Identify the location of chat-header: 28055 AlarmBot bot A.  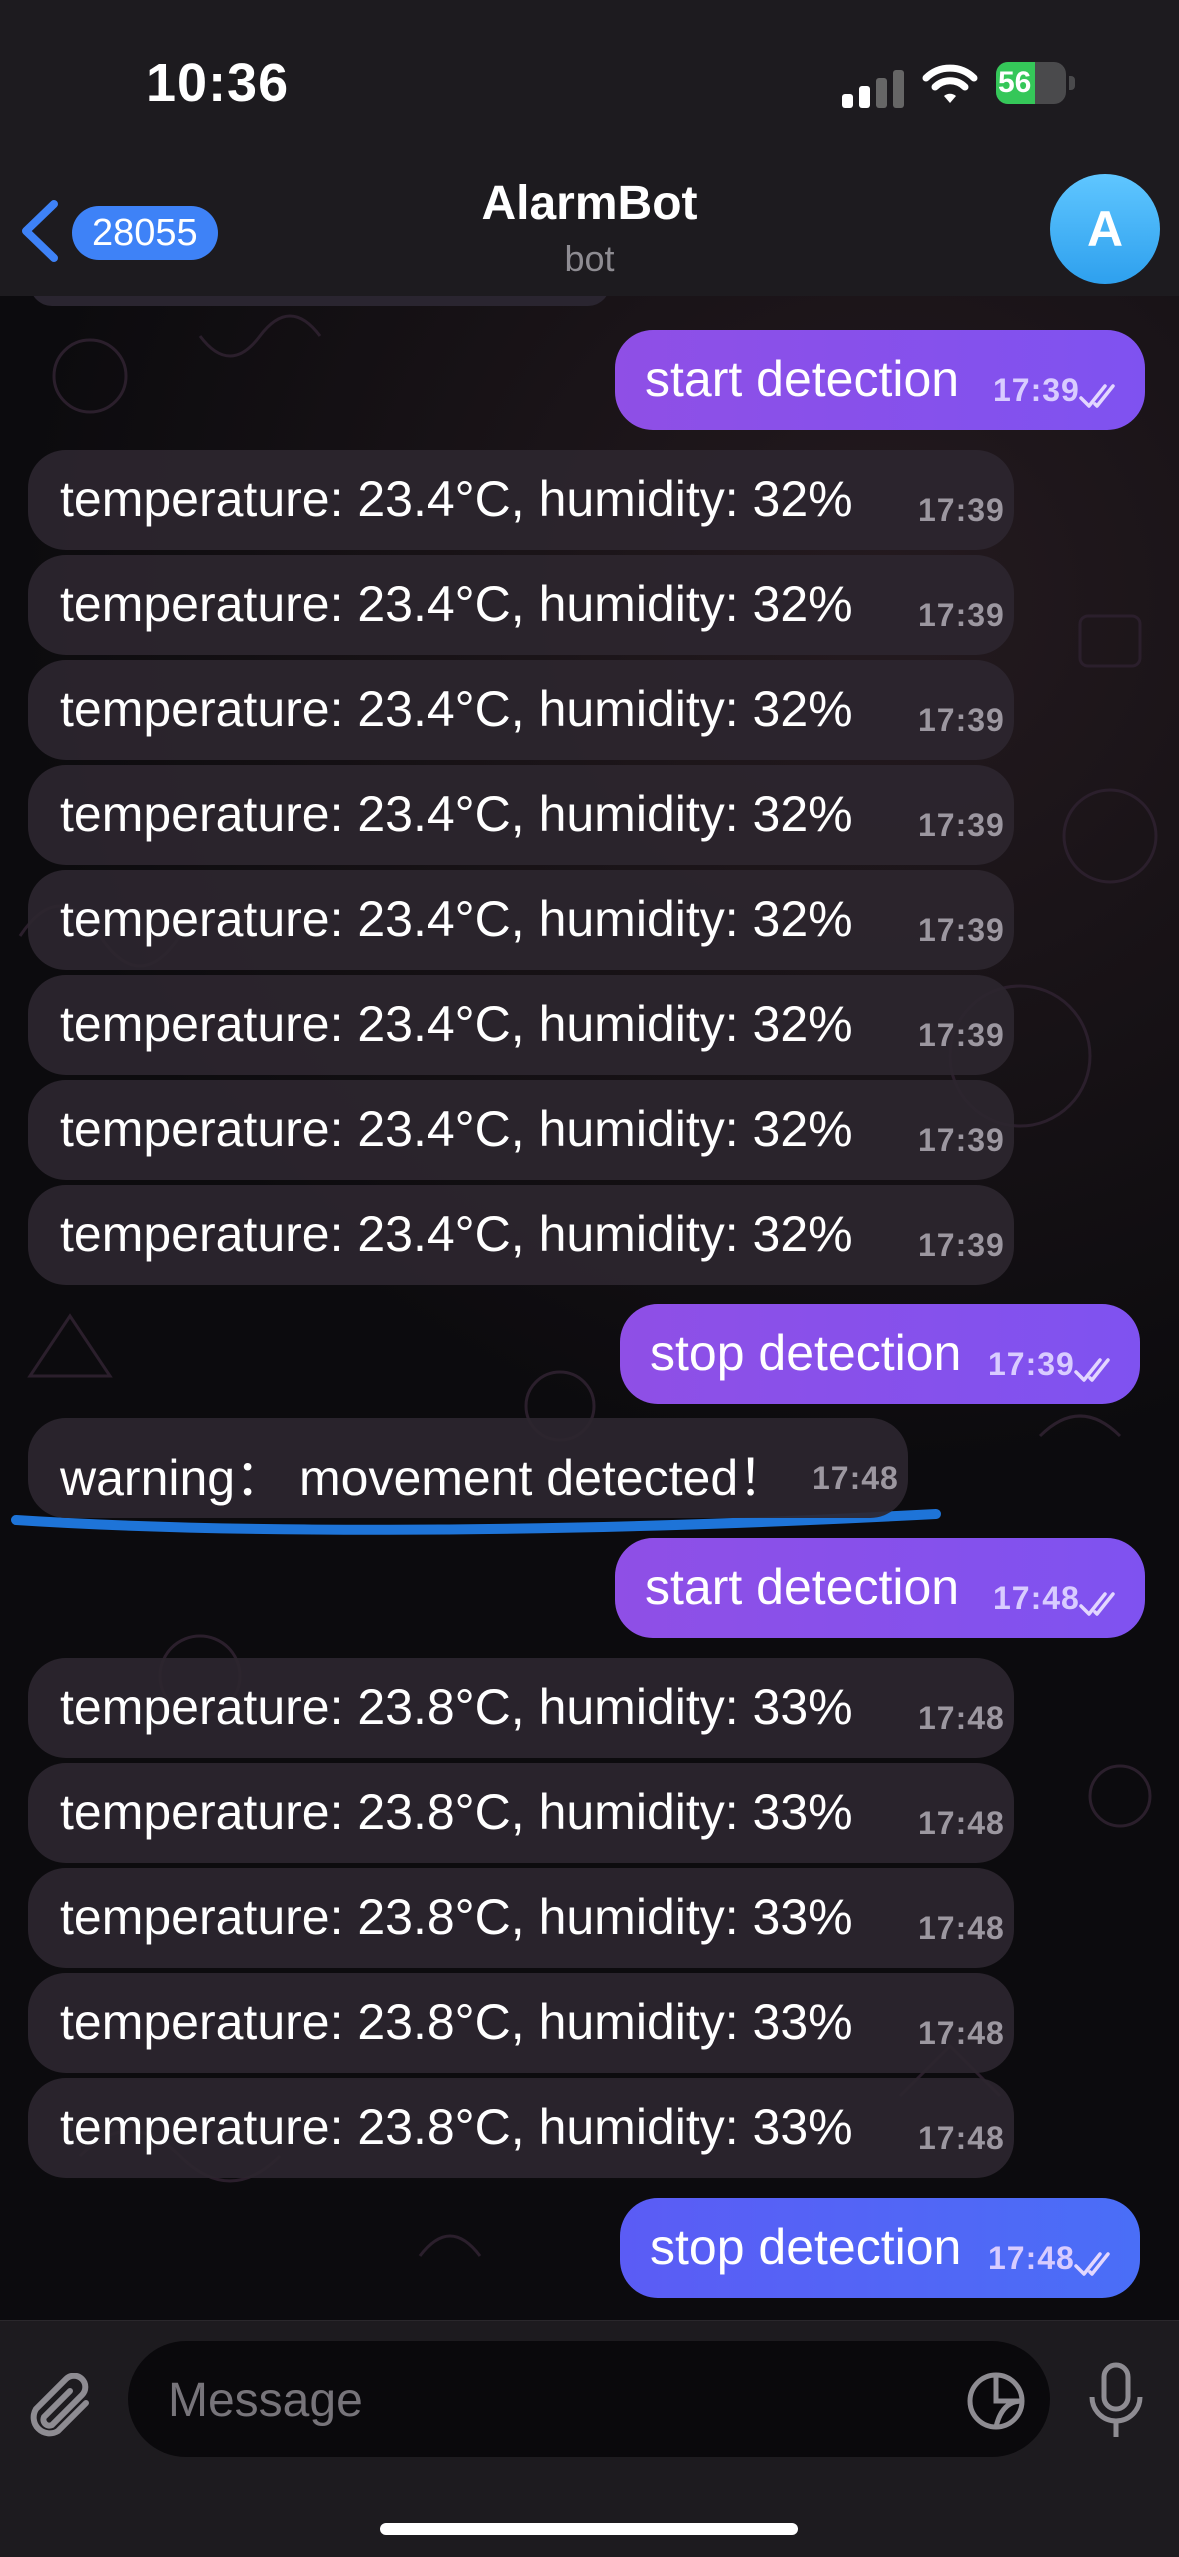
(589, 228).